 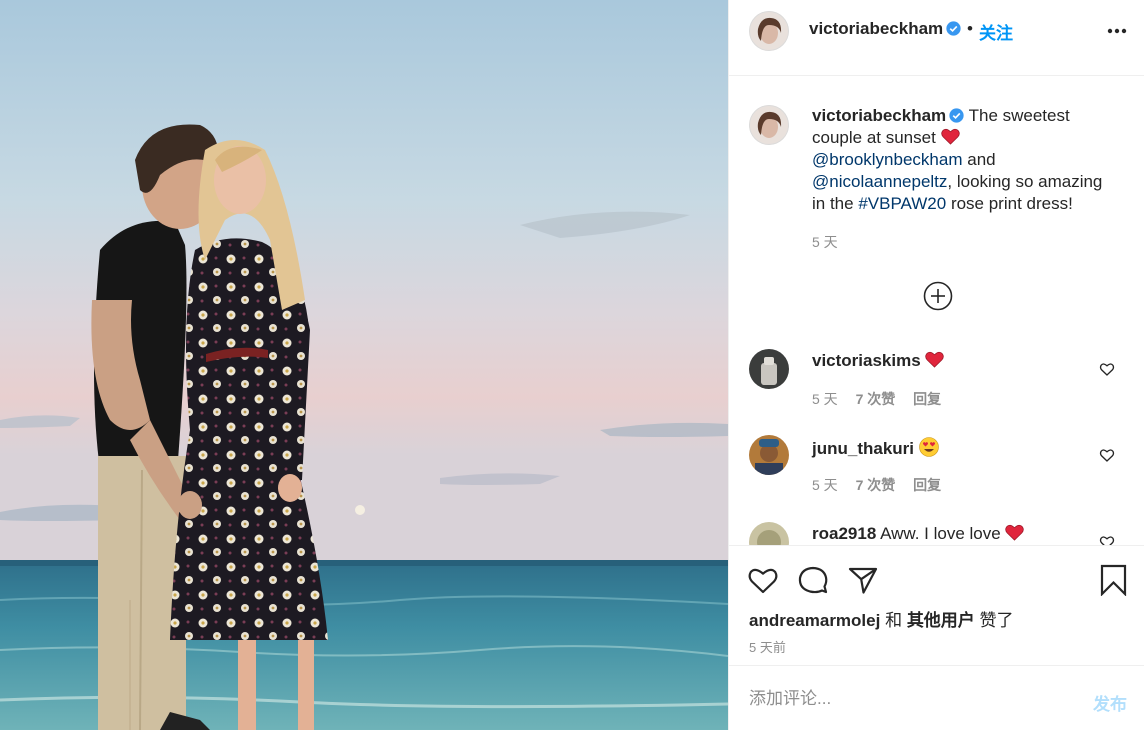 I want to click on likes-summary: andreamarmolej 和 其他用户 赞了, so click(x=881, y=618).